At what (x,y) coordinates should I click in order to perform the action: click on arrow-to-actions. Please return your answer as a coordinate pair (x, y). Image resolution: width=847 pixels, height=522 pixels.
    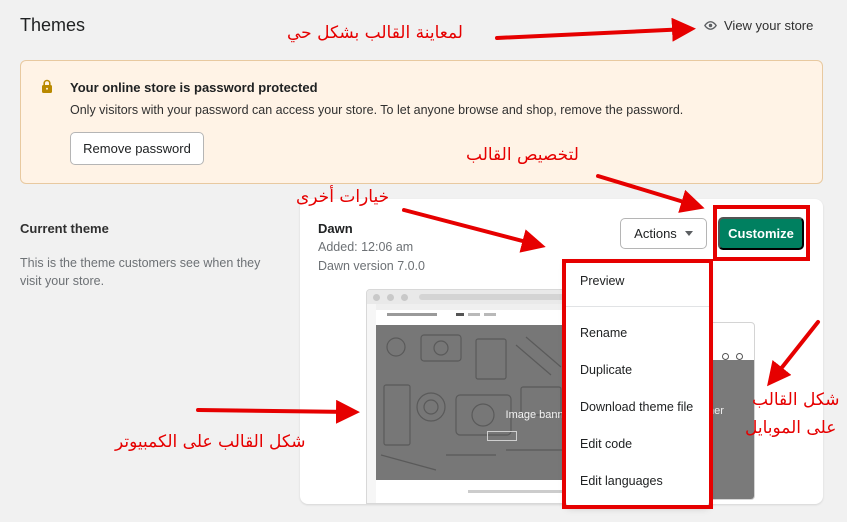
    Looking at the image, I should click on (474, 230).